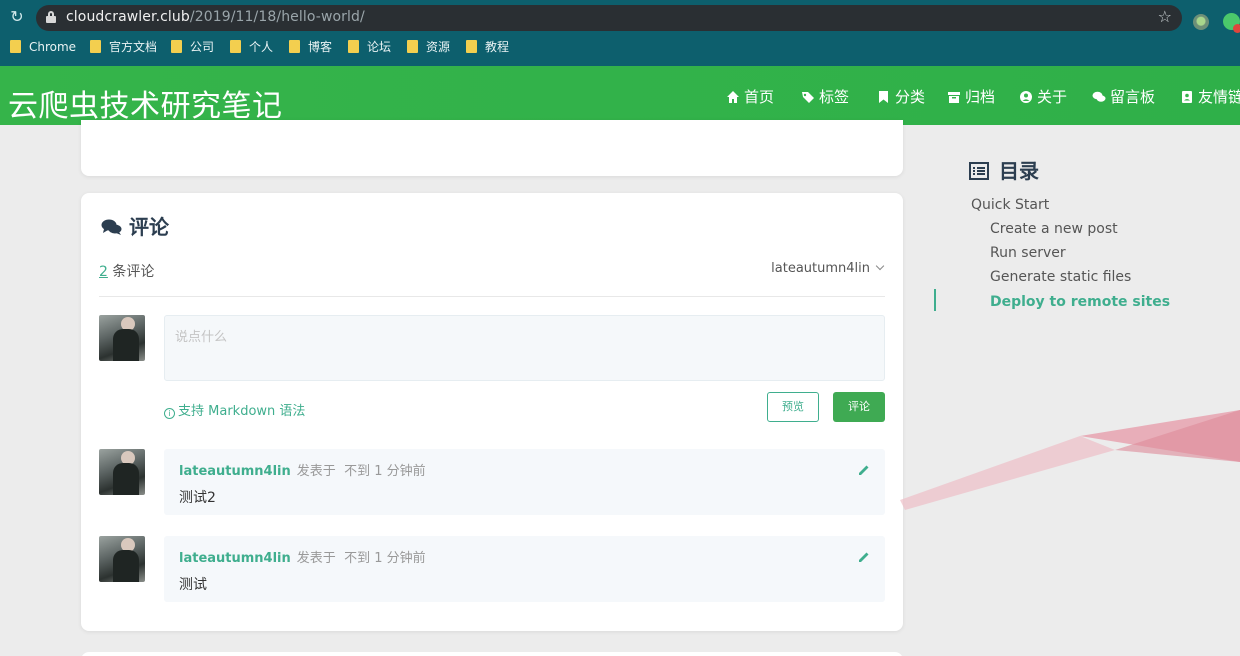  Describe the element at coordinates (1165, 16) in the screenshot. I see `bookmark-star-icon: ☆` at that location.